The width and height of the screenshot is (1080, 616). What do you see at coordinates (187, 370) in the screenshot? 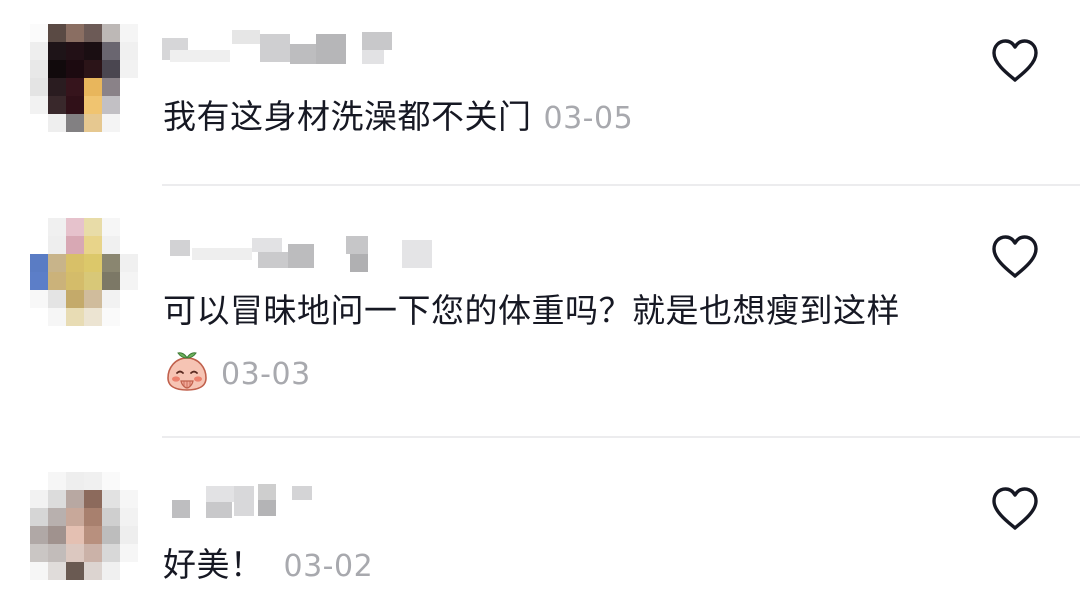
I see `shy-peach-emoji` at bounding box center [187, 370].